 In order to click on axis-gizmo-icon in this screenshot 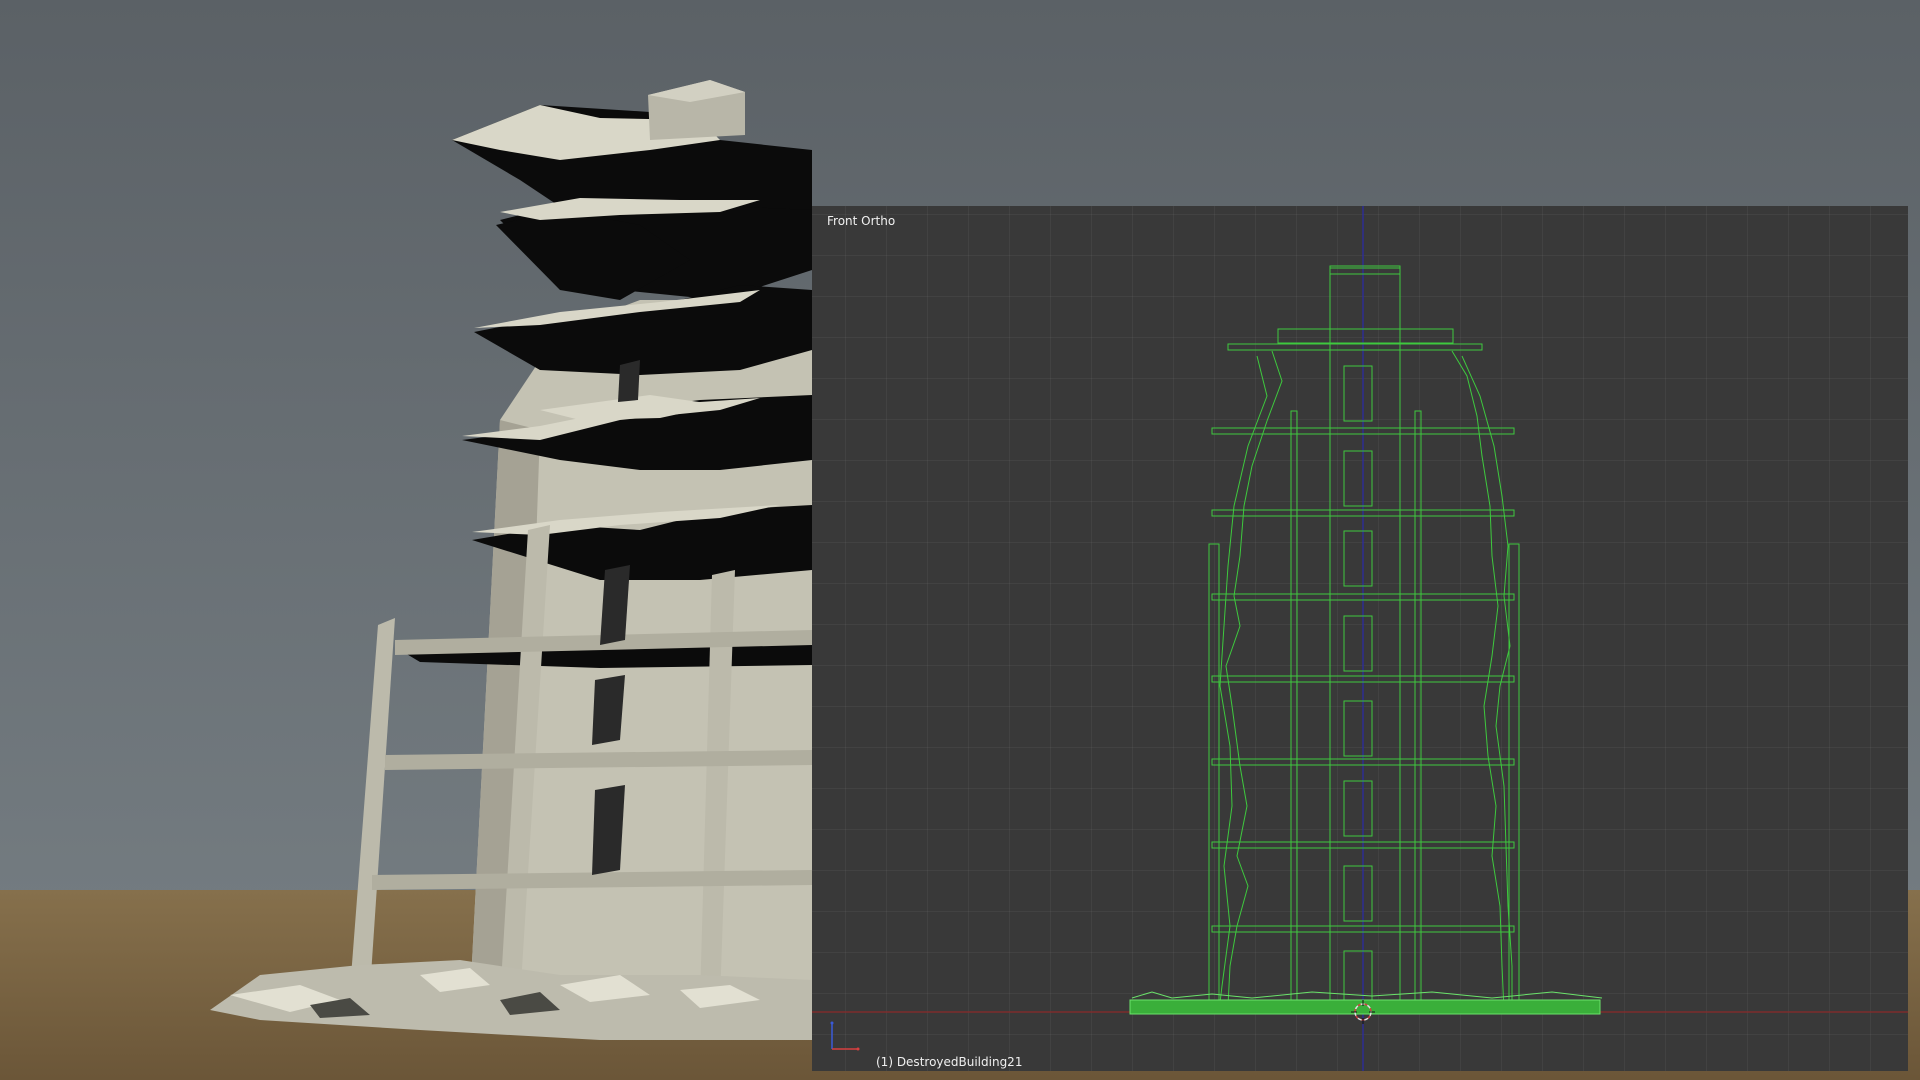, I will do `click(845, 1036)`.